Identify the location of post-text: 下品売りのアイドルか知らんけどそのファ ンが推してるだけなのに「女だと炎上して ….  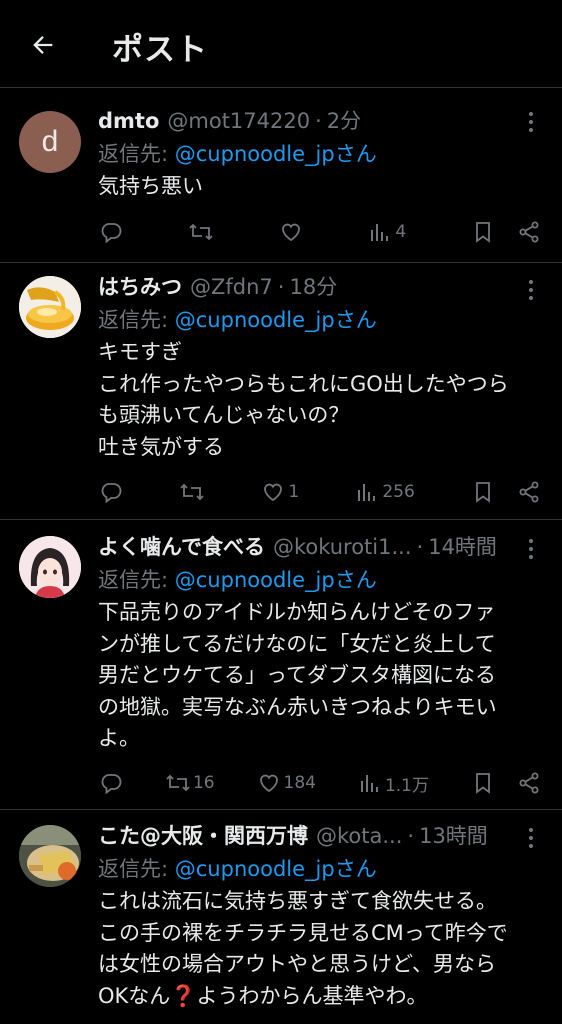
(297, 675).